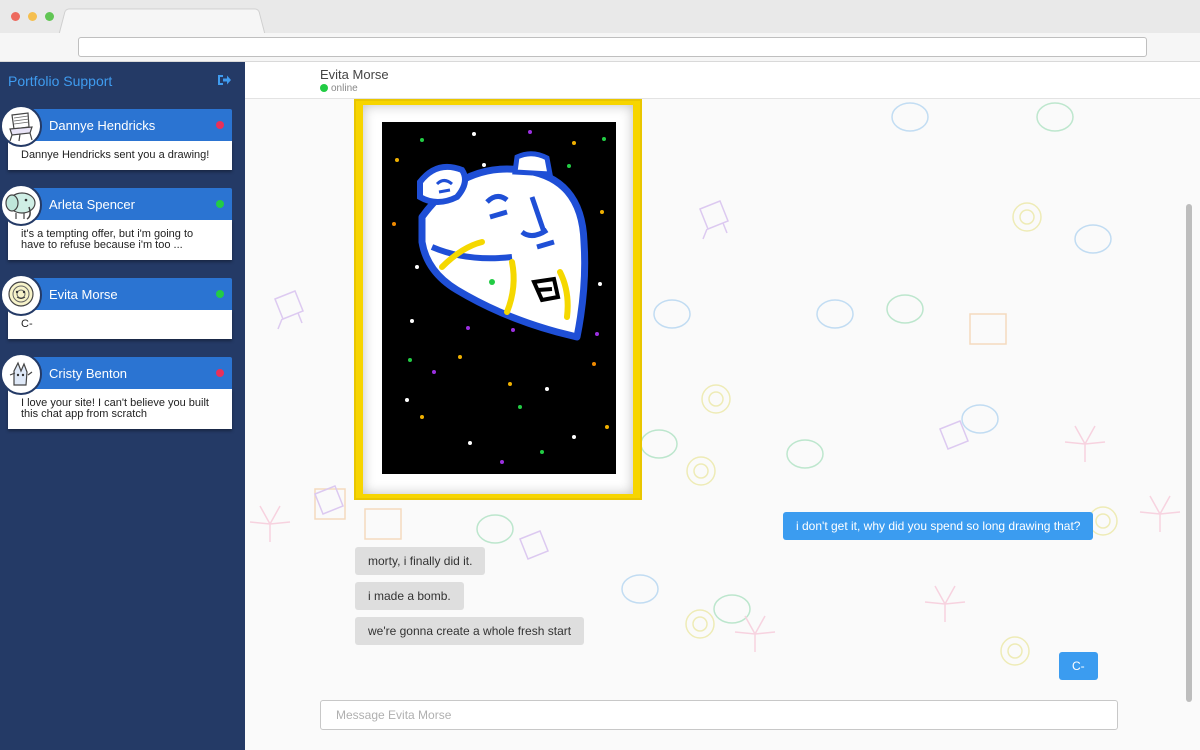 The image size is (1200, 750). Describe the element at coordinates (612, 47) in the screenshot. I see `address-bar` at that location.